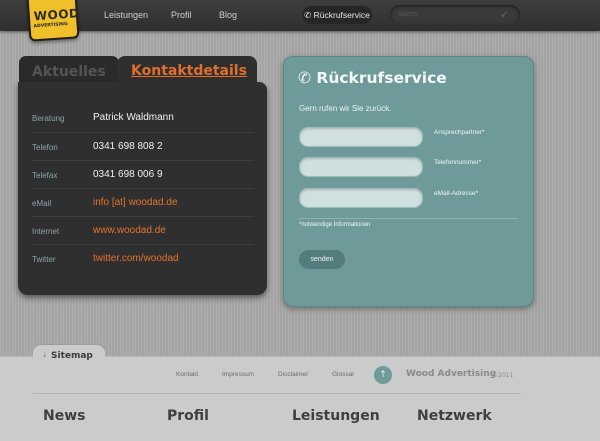 Image resolution: width=600 pixels, height=441 pixels. What do you see at coordinates (458, 162) in the screenshot?
I see `phone-number-label: Telefonnummer*` at bounding box center [458, 162].